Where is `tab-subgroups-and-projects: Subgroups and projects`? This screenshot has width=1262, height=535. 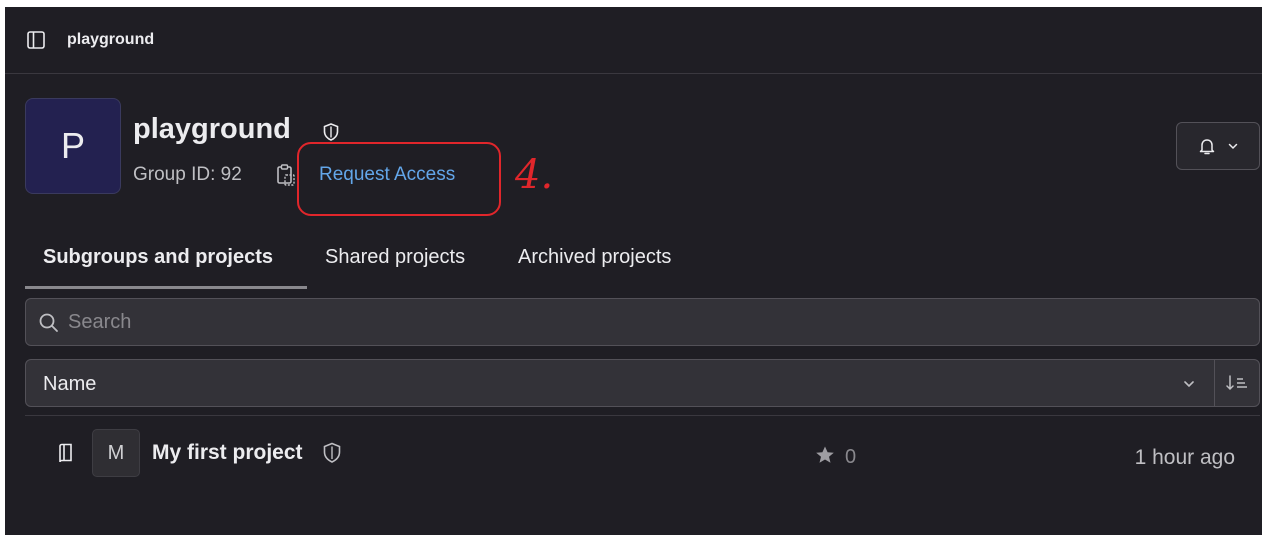
tab-subgroups-and-projects: Subgroups and projects is located at coordinates (166, 263).